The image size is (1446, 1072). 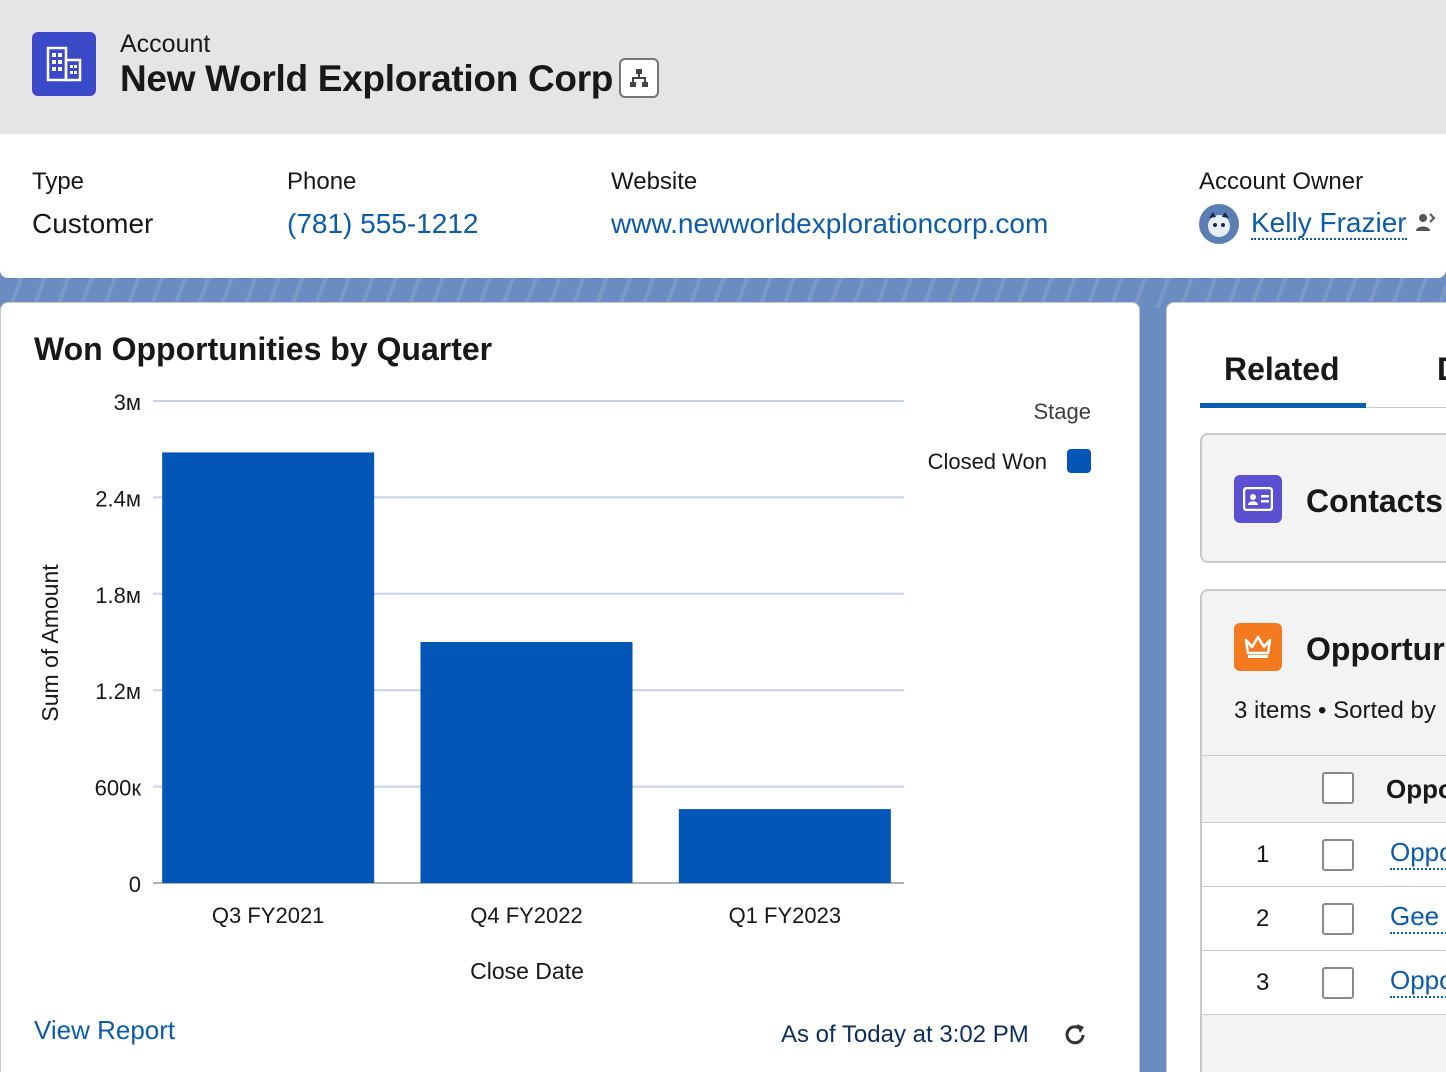 I want to click on opportunities-title: Opportur, so click(x=1375, y=649).